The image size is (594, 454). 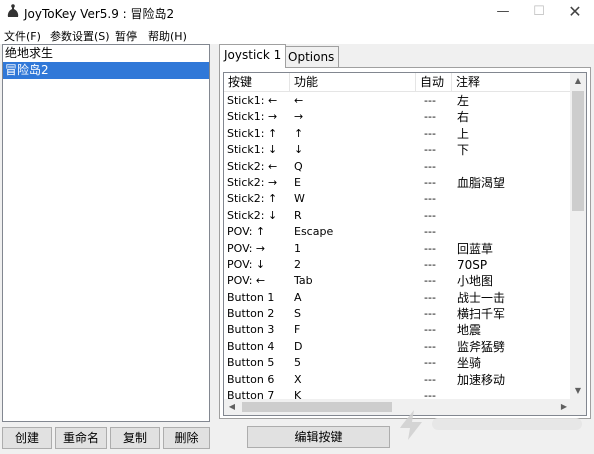 What do you see at coordinates (27, 438) in the screenshot?
I see `create-button: 创建` at bounding box center [27, 438].